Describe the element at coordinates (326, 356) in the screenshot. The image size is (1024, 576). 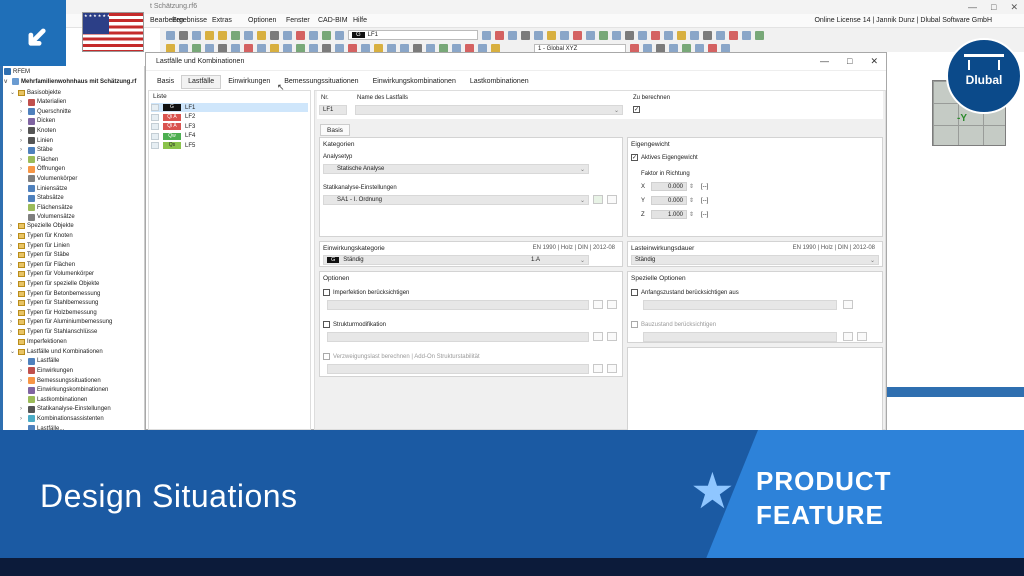
I see `buckling-checkbox` at that location.